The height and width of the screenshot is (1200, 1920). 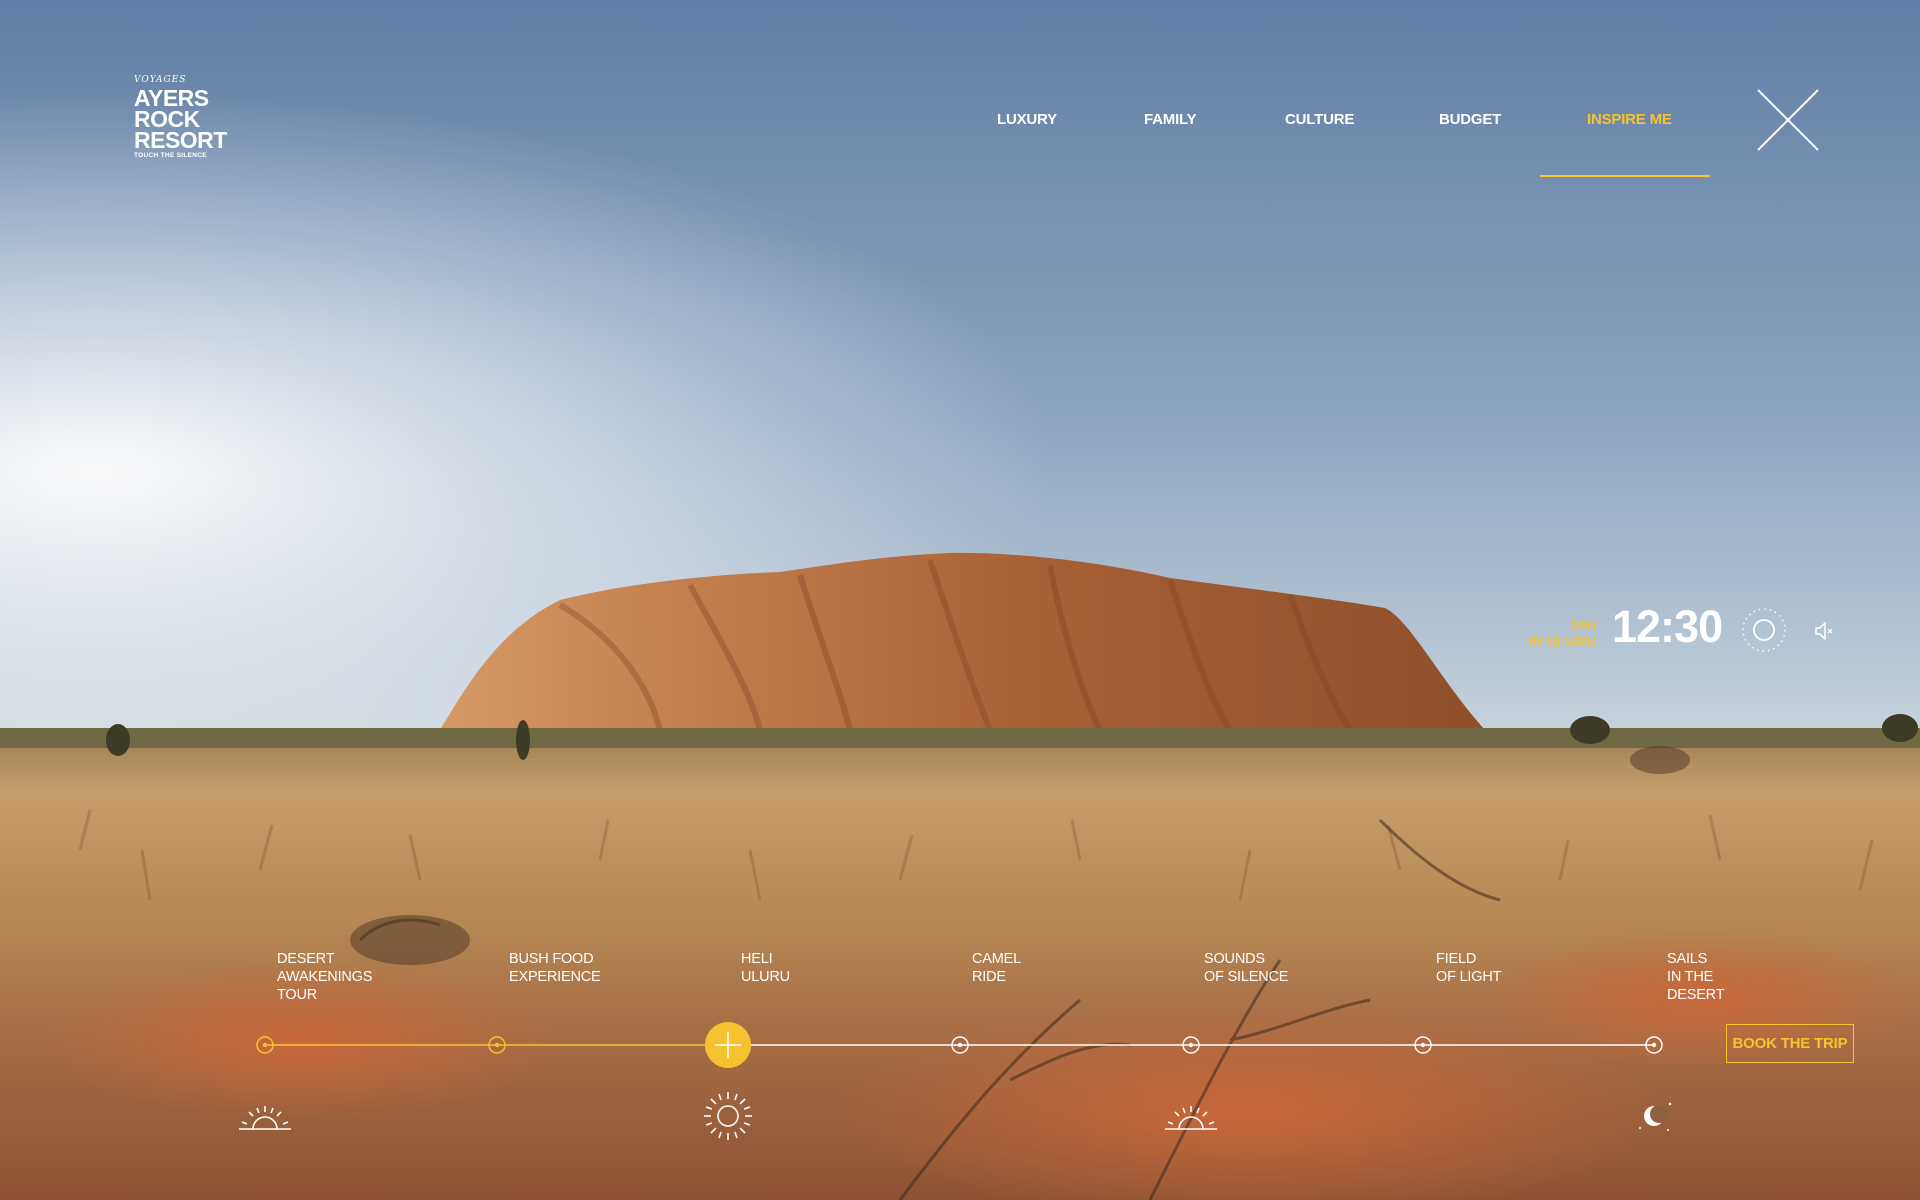 I want to click on timeline-label-desert-awakenings: DESERT AWAKENINGS TOUR, so click(x=324, y=977).